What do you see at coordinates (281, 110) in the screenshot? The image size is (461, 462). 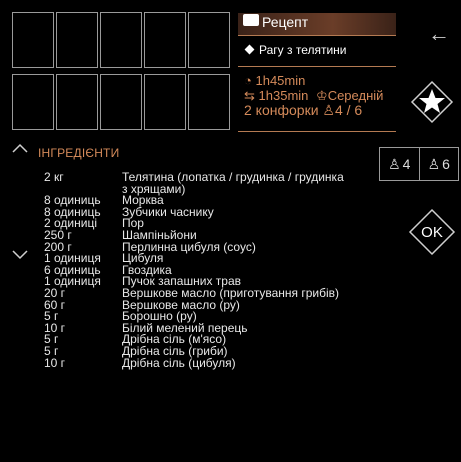 I see `burners: 2 конфорки` at bounding box center [281, 110].